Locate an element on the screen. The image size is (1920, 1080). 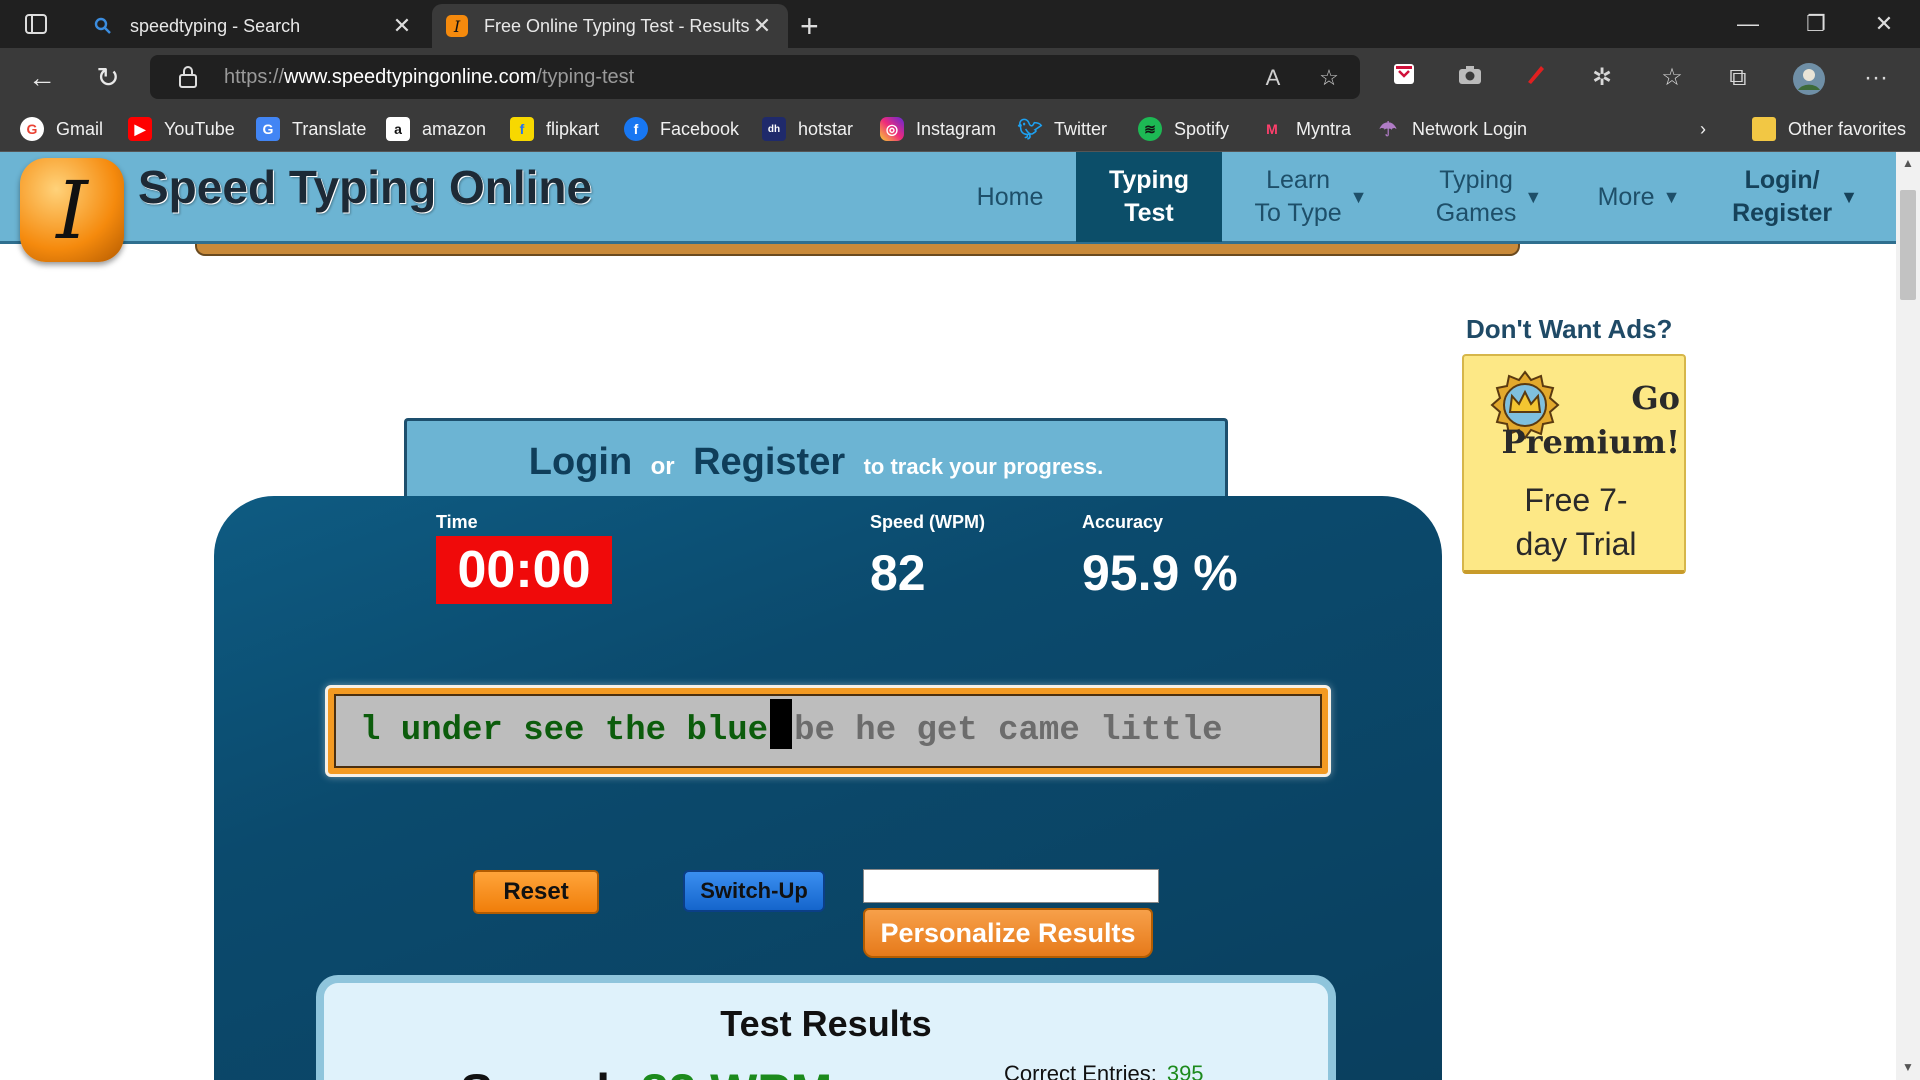
speed-value: 82 is located at coordinates (898, 573).